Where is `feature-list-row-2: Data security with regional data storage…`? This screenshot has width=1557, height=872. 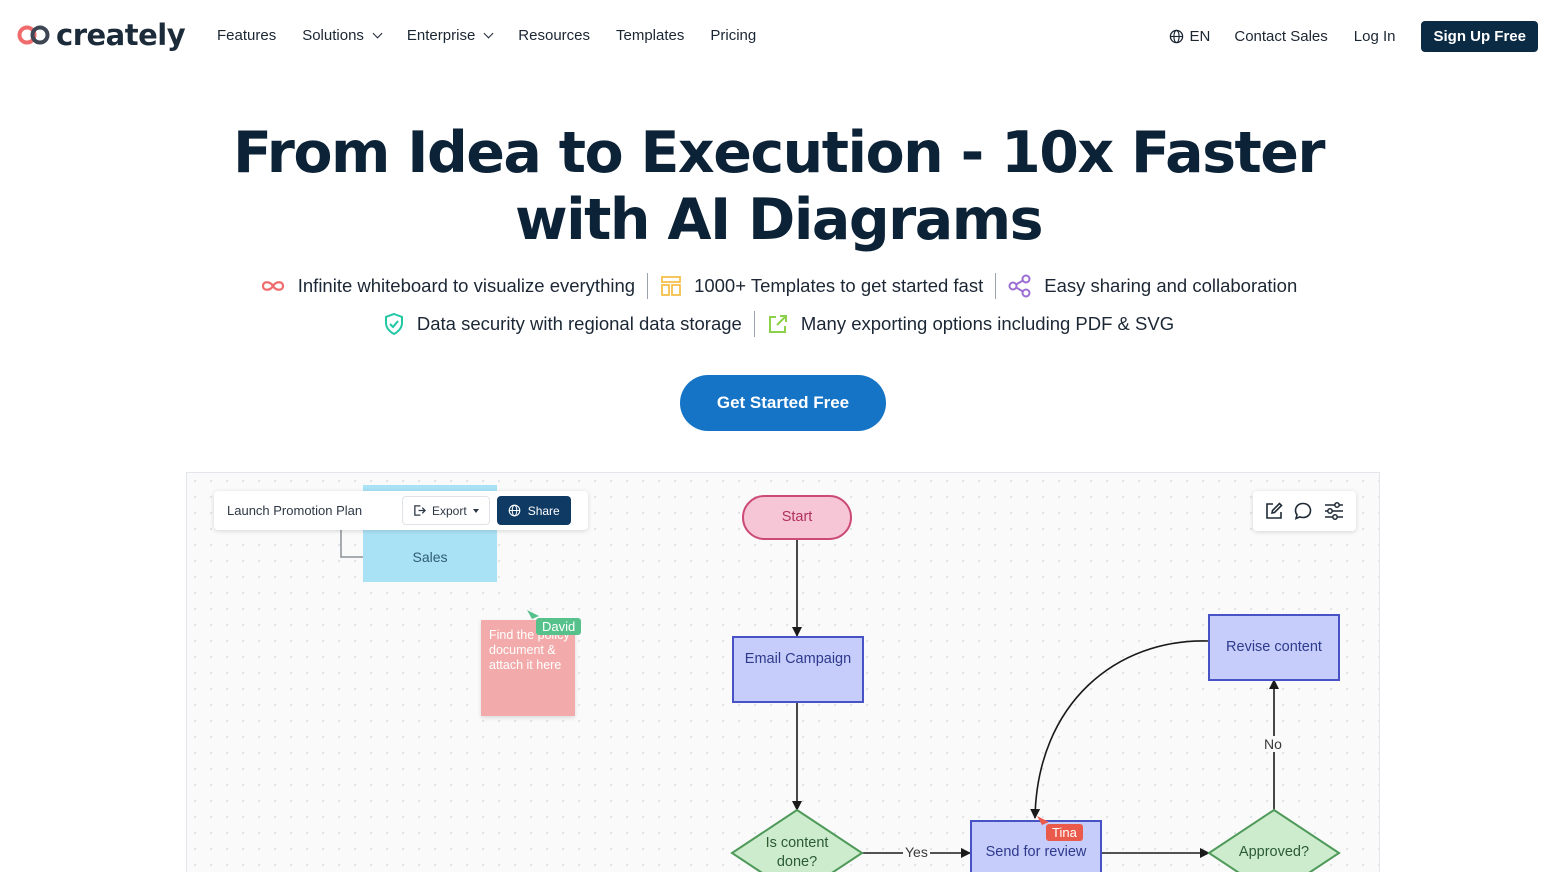 feature-list-row-2: Data security with regional data storage… is located at coordinates (778, 324).